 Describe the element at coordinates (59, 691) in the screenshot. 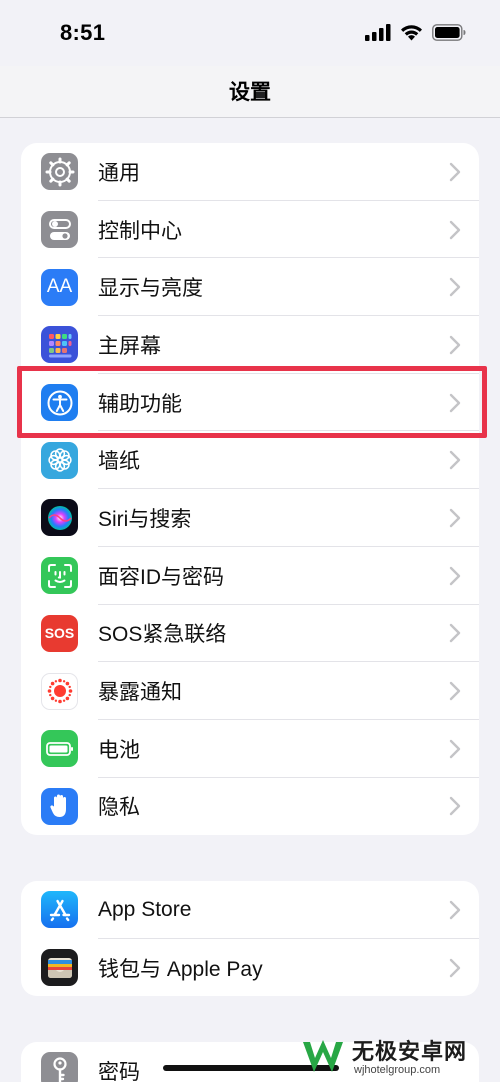

I see `exposure-icon` at that location.